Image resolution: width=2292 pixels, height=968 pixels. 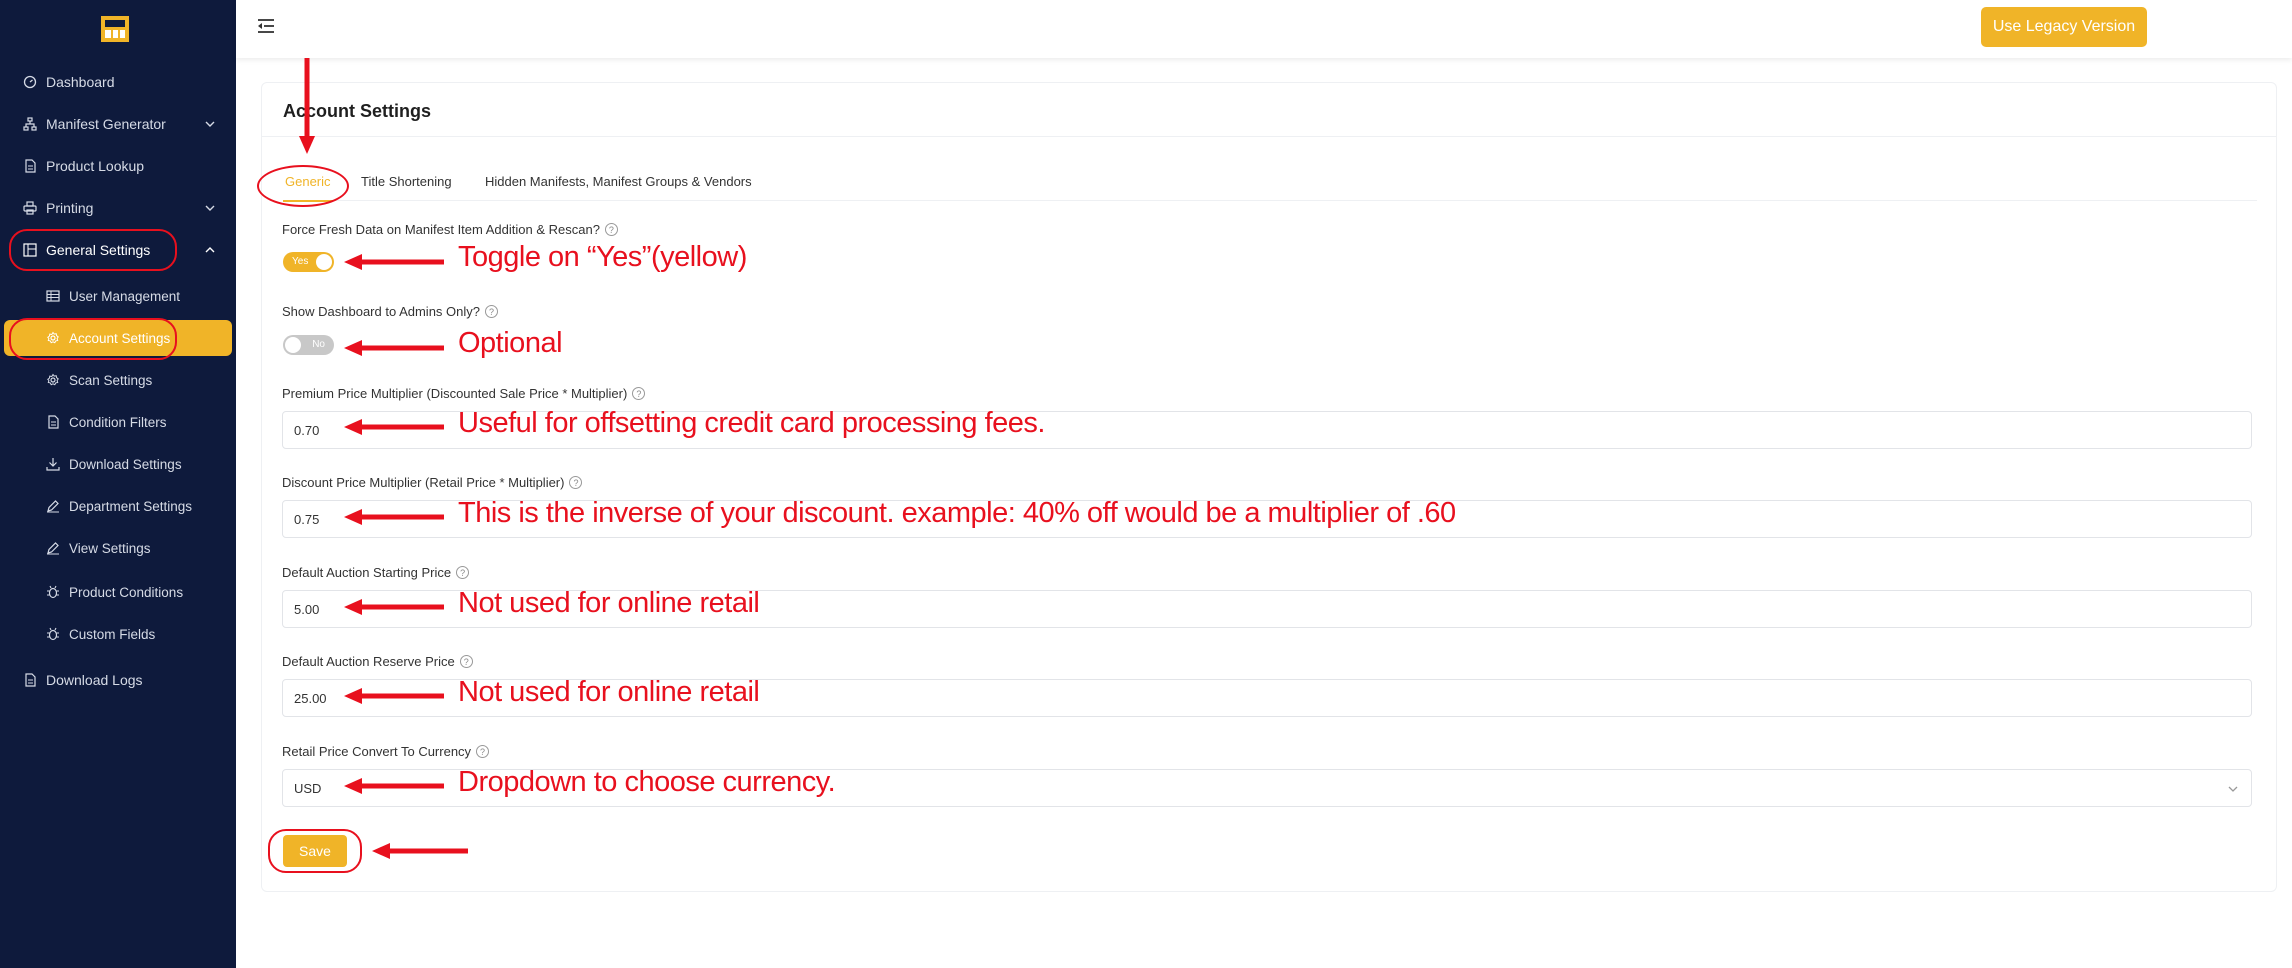 What do you see at coordinates (647, 782) in the screenshot?
I see `annotation-currency: Dropdown to choose currency.` at bounding box center [647, 782].